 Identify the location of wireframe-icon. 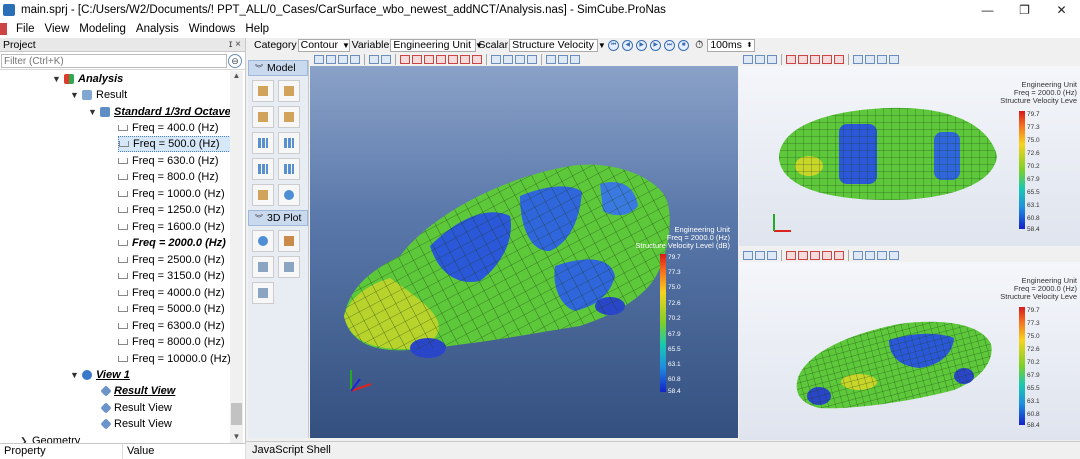
(508, 59).